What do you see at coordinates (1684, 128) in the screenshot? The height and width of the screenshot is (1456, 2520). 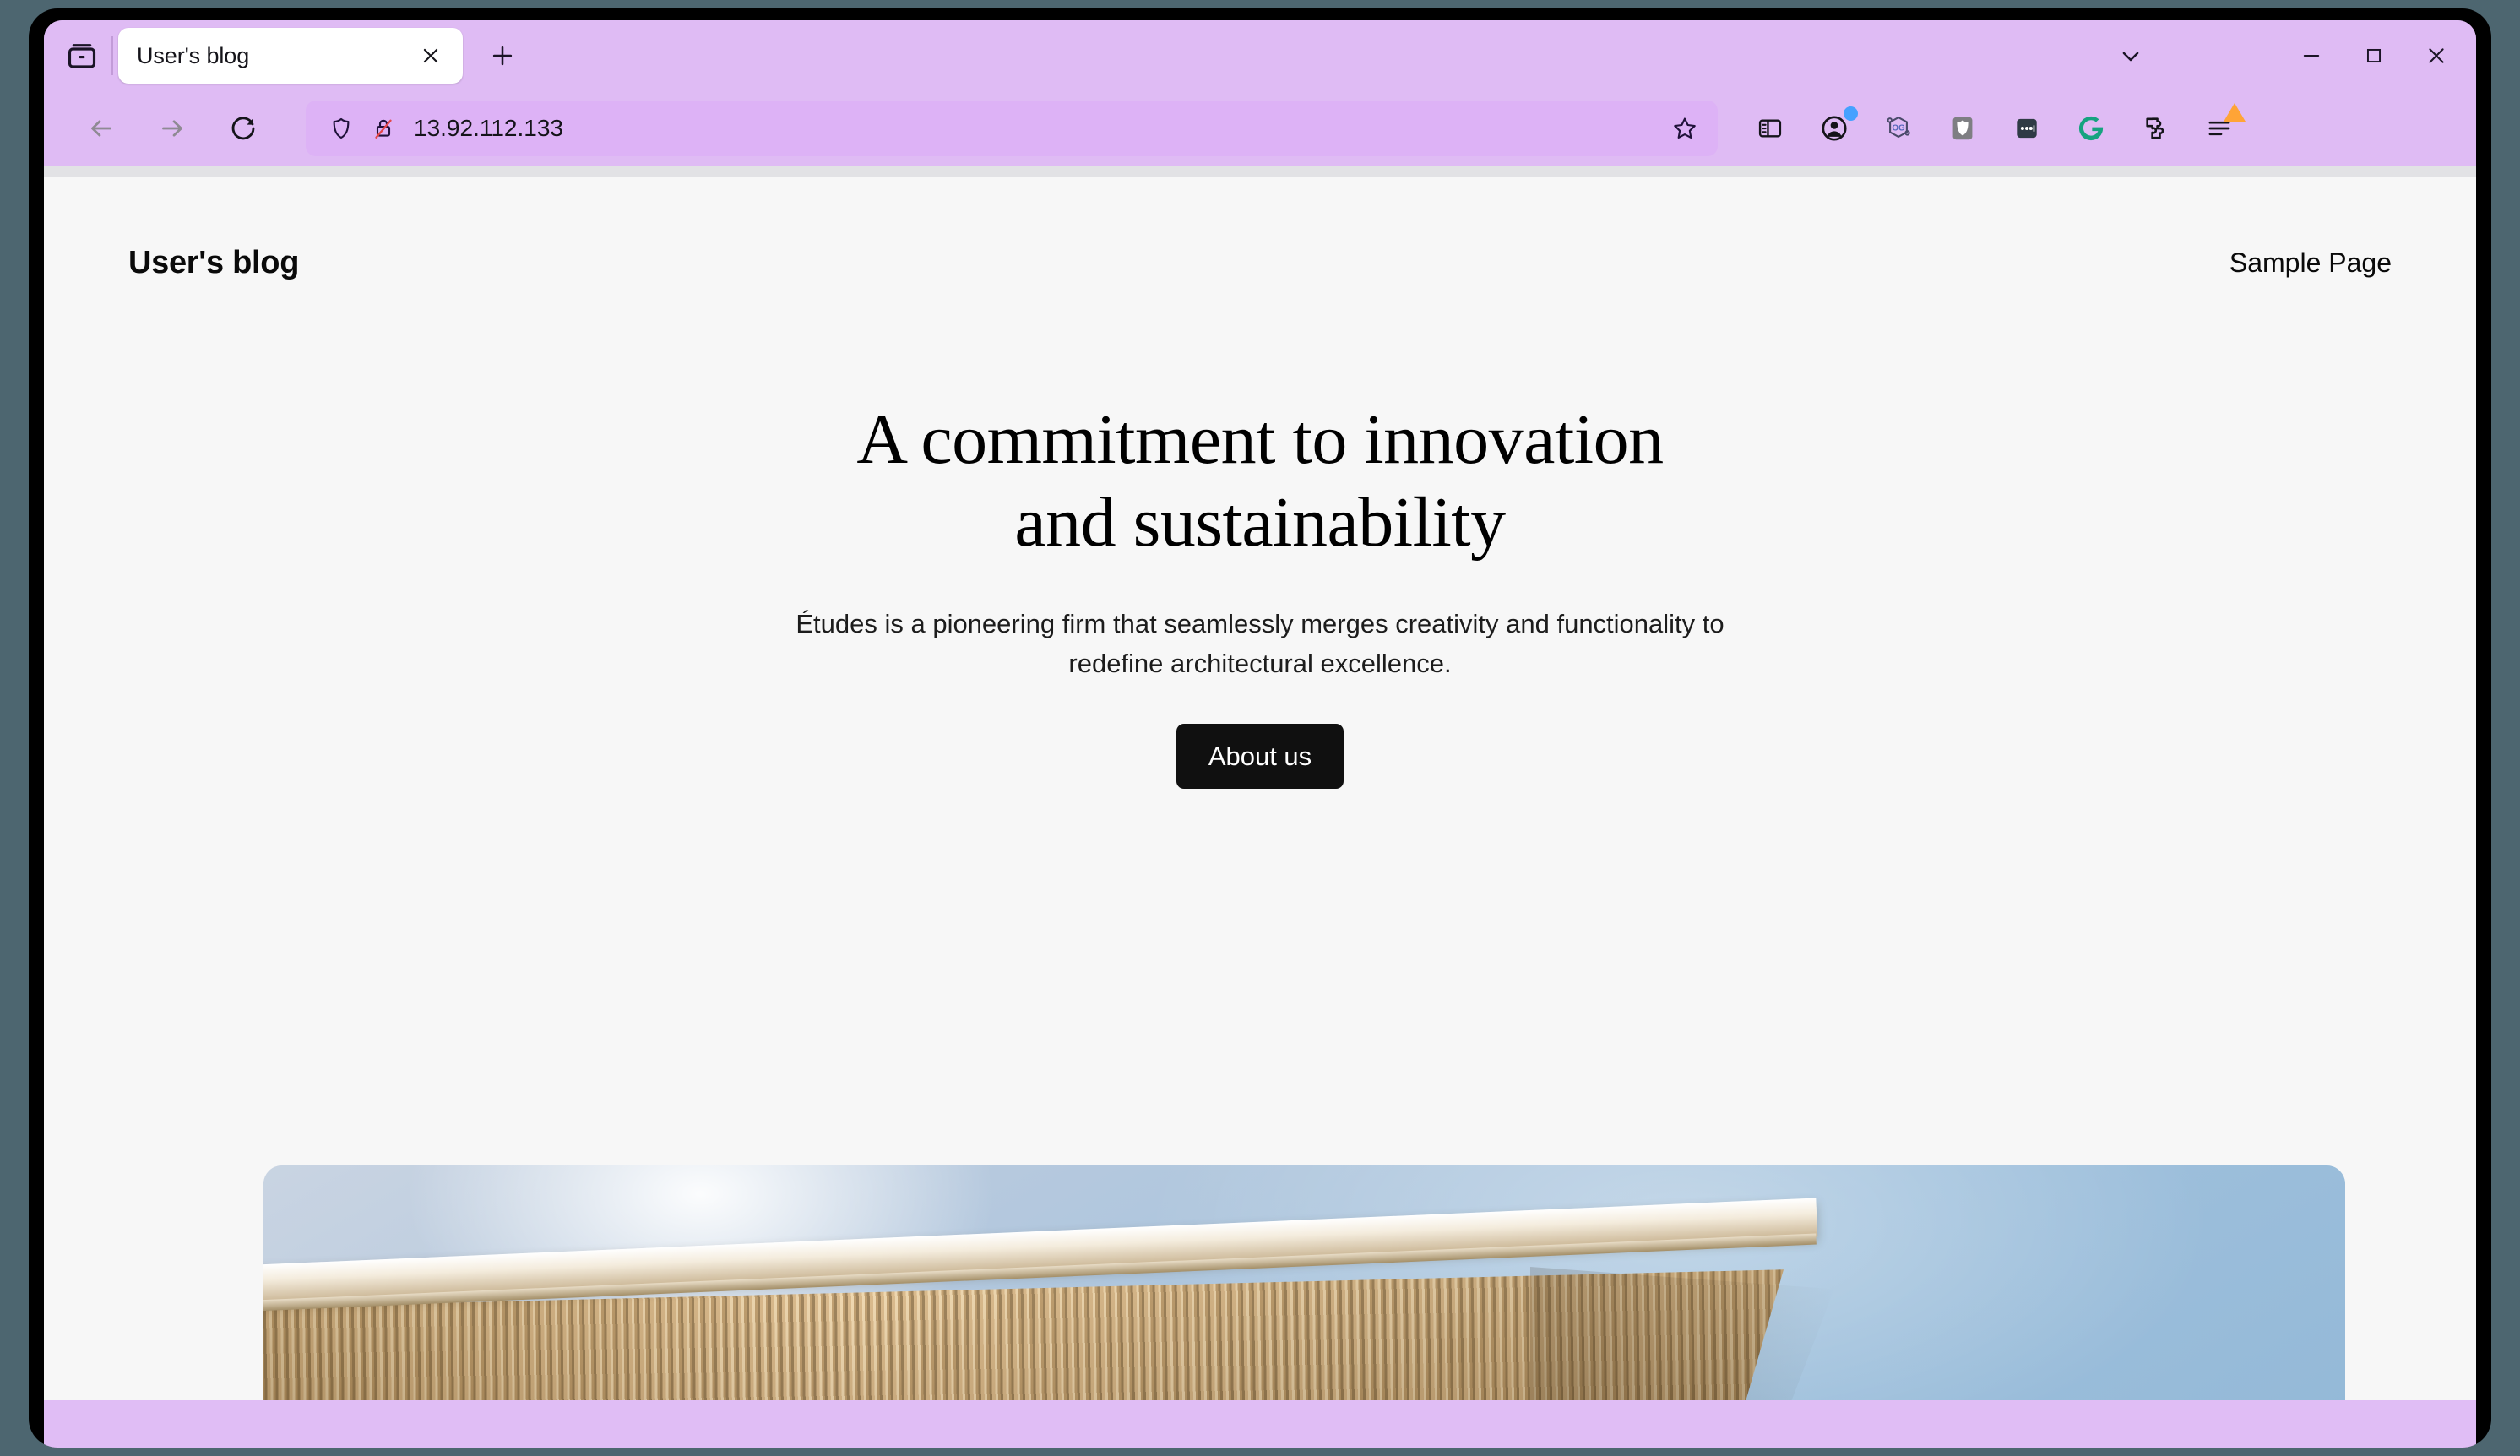 I see `bookmark-star-icon` at bounding box center [1684, 128].